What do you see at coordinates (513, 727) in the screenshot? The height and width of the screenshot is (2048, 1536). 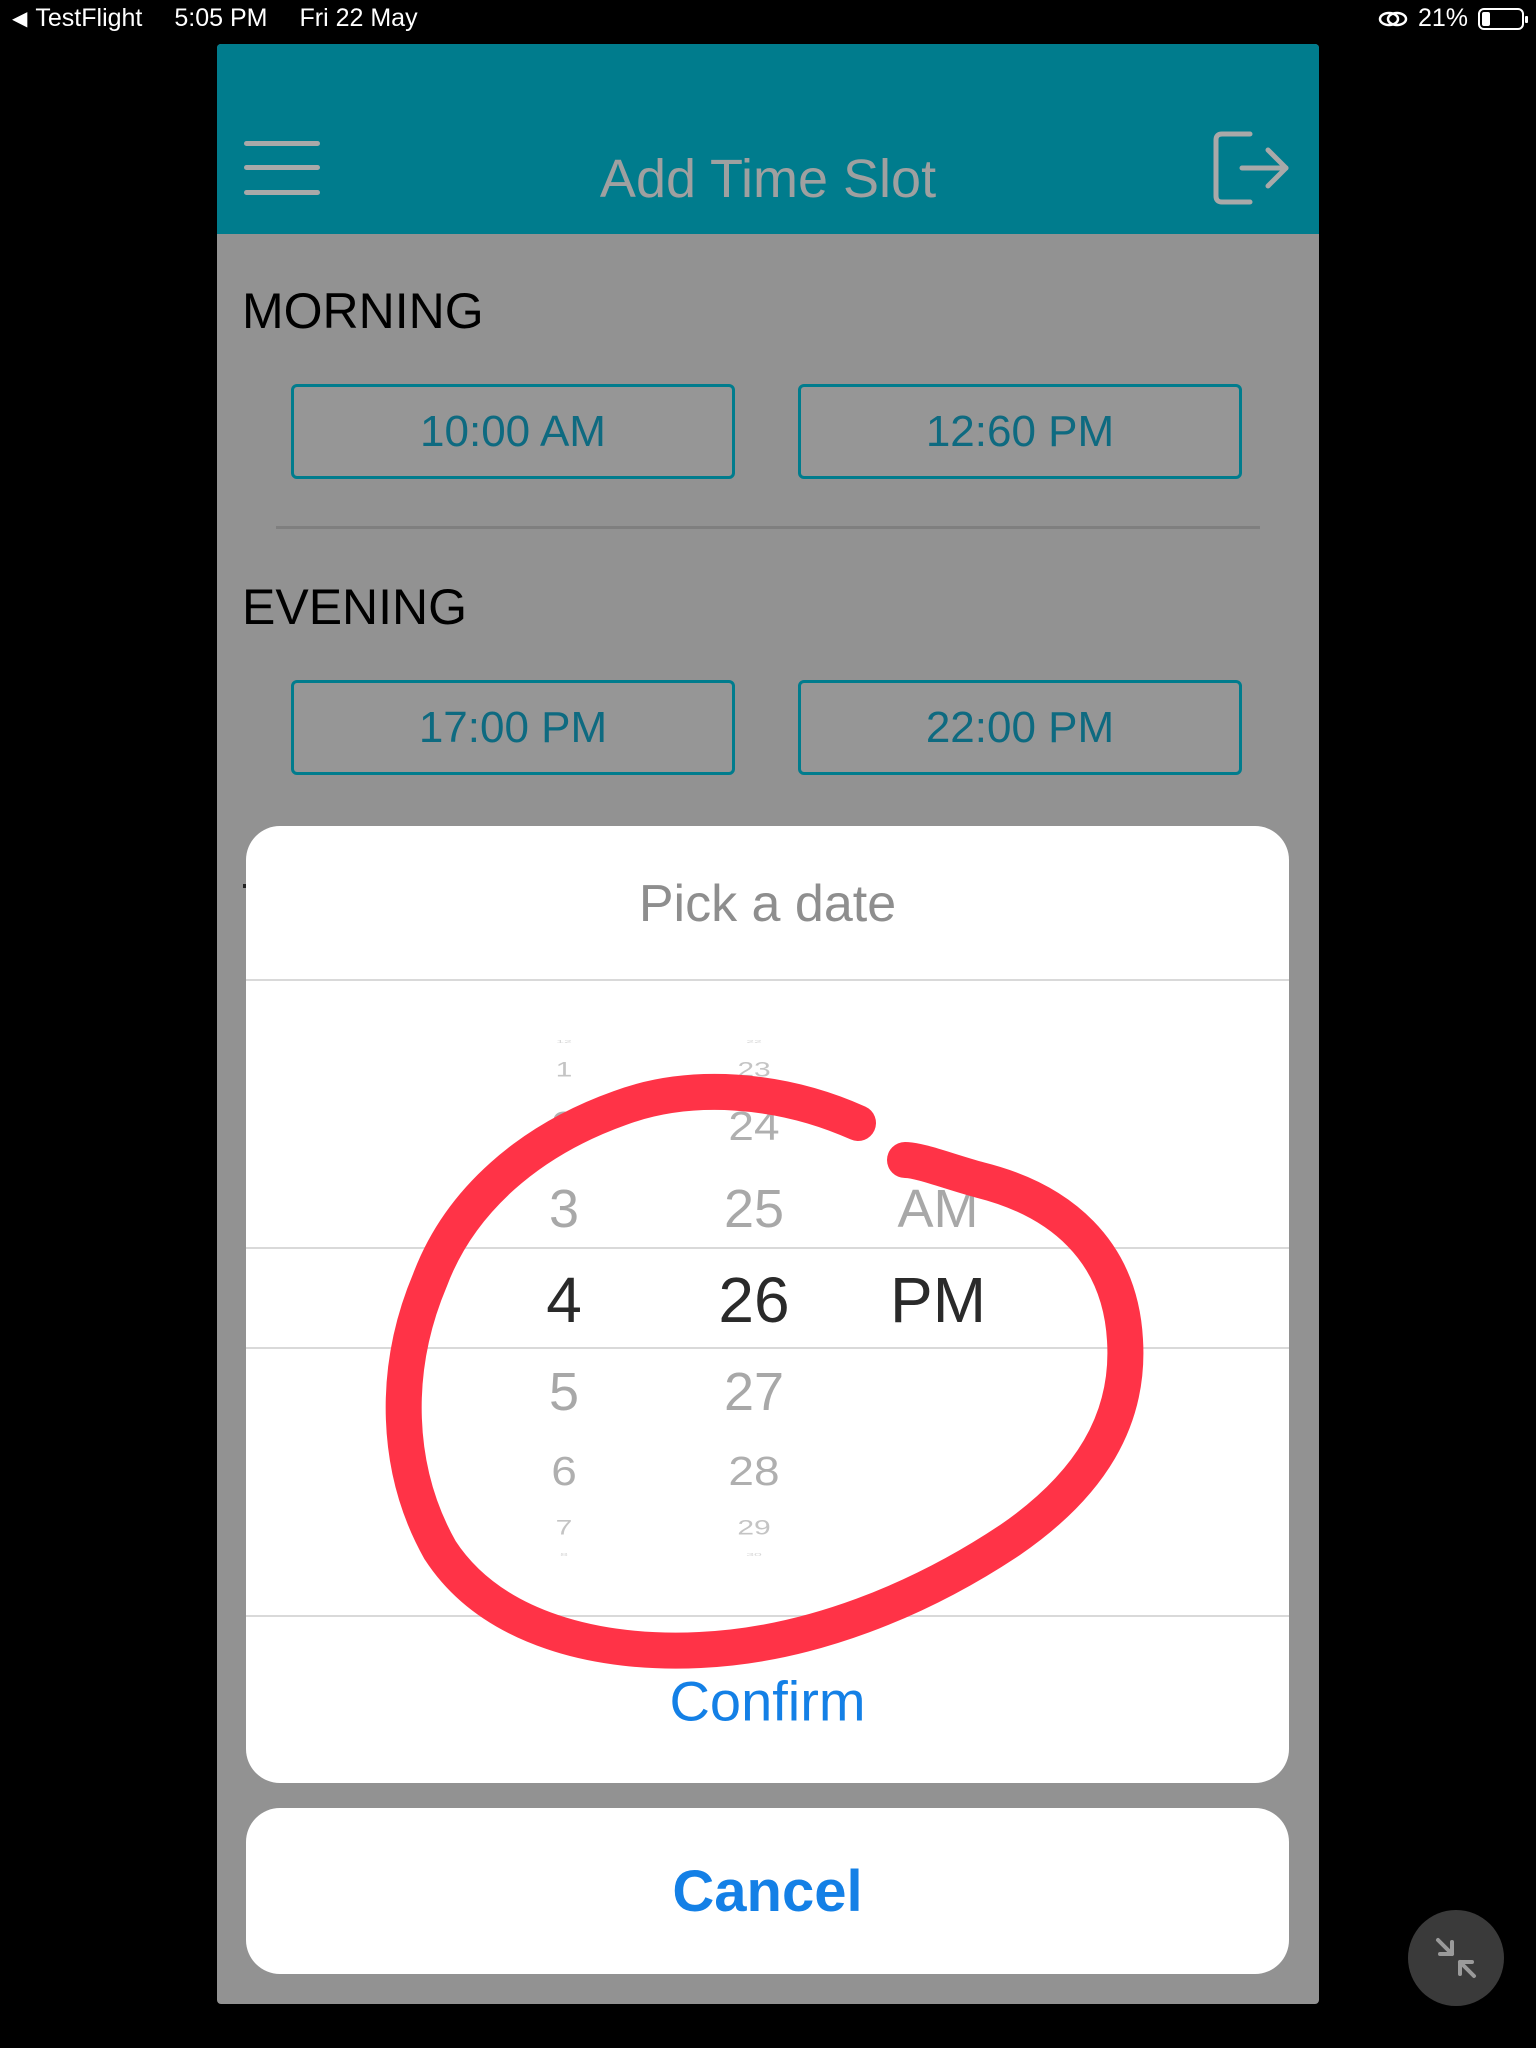 I see `evening-start-time-button: 17:00 PM` at bounding box center [513, 727].